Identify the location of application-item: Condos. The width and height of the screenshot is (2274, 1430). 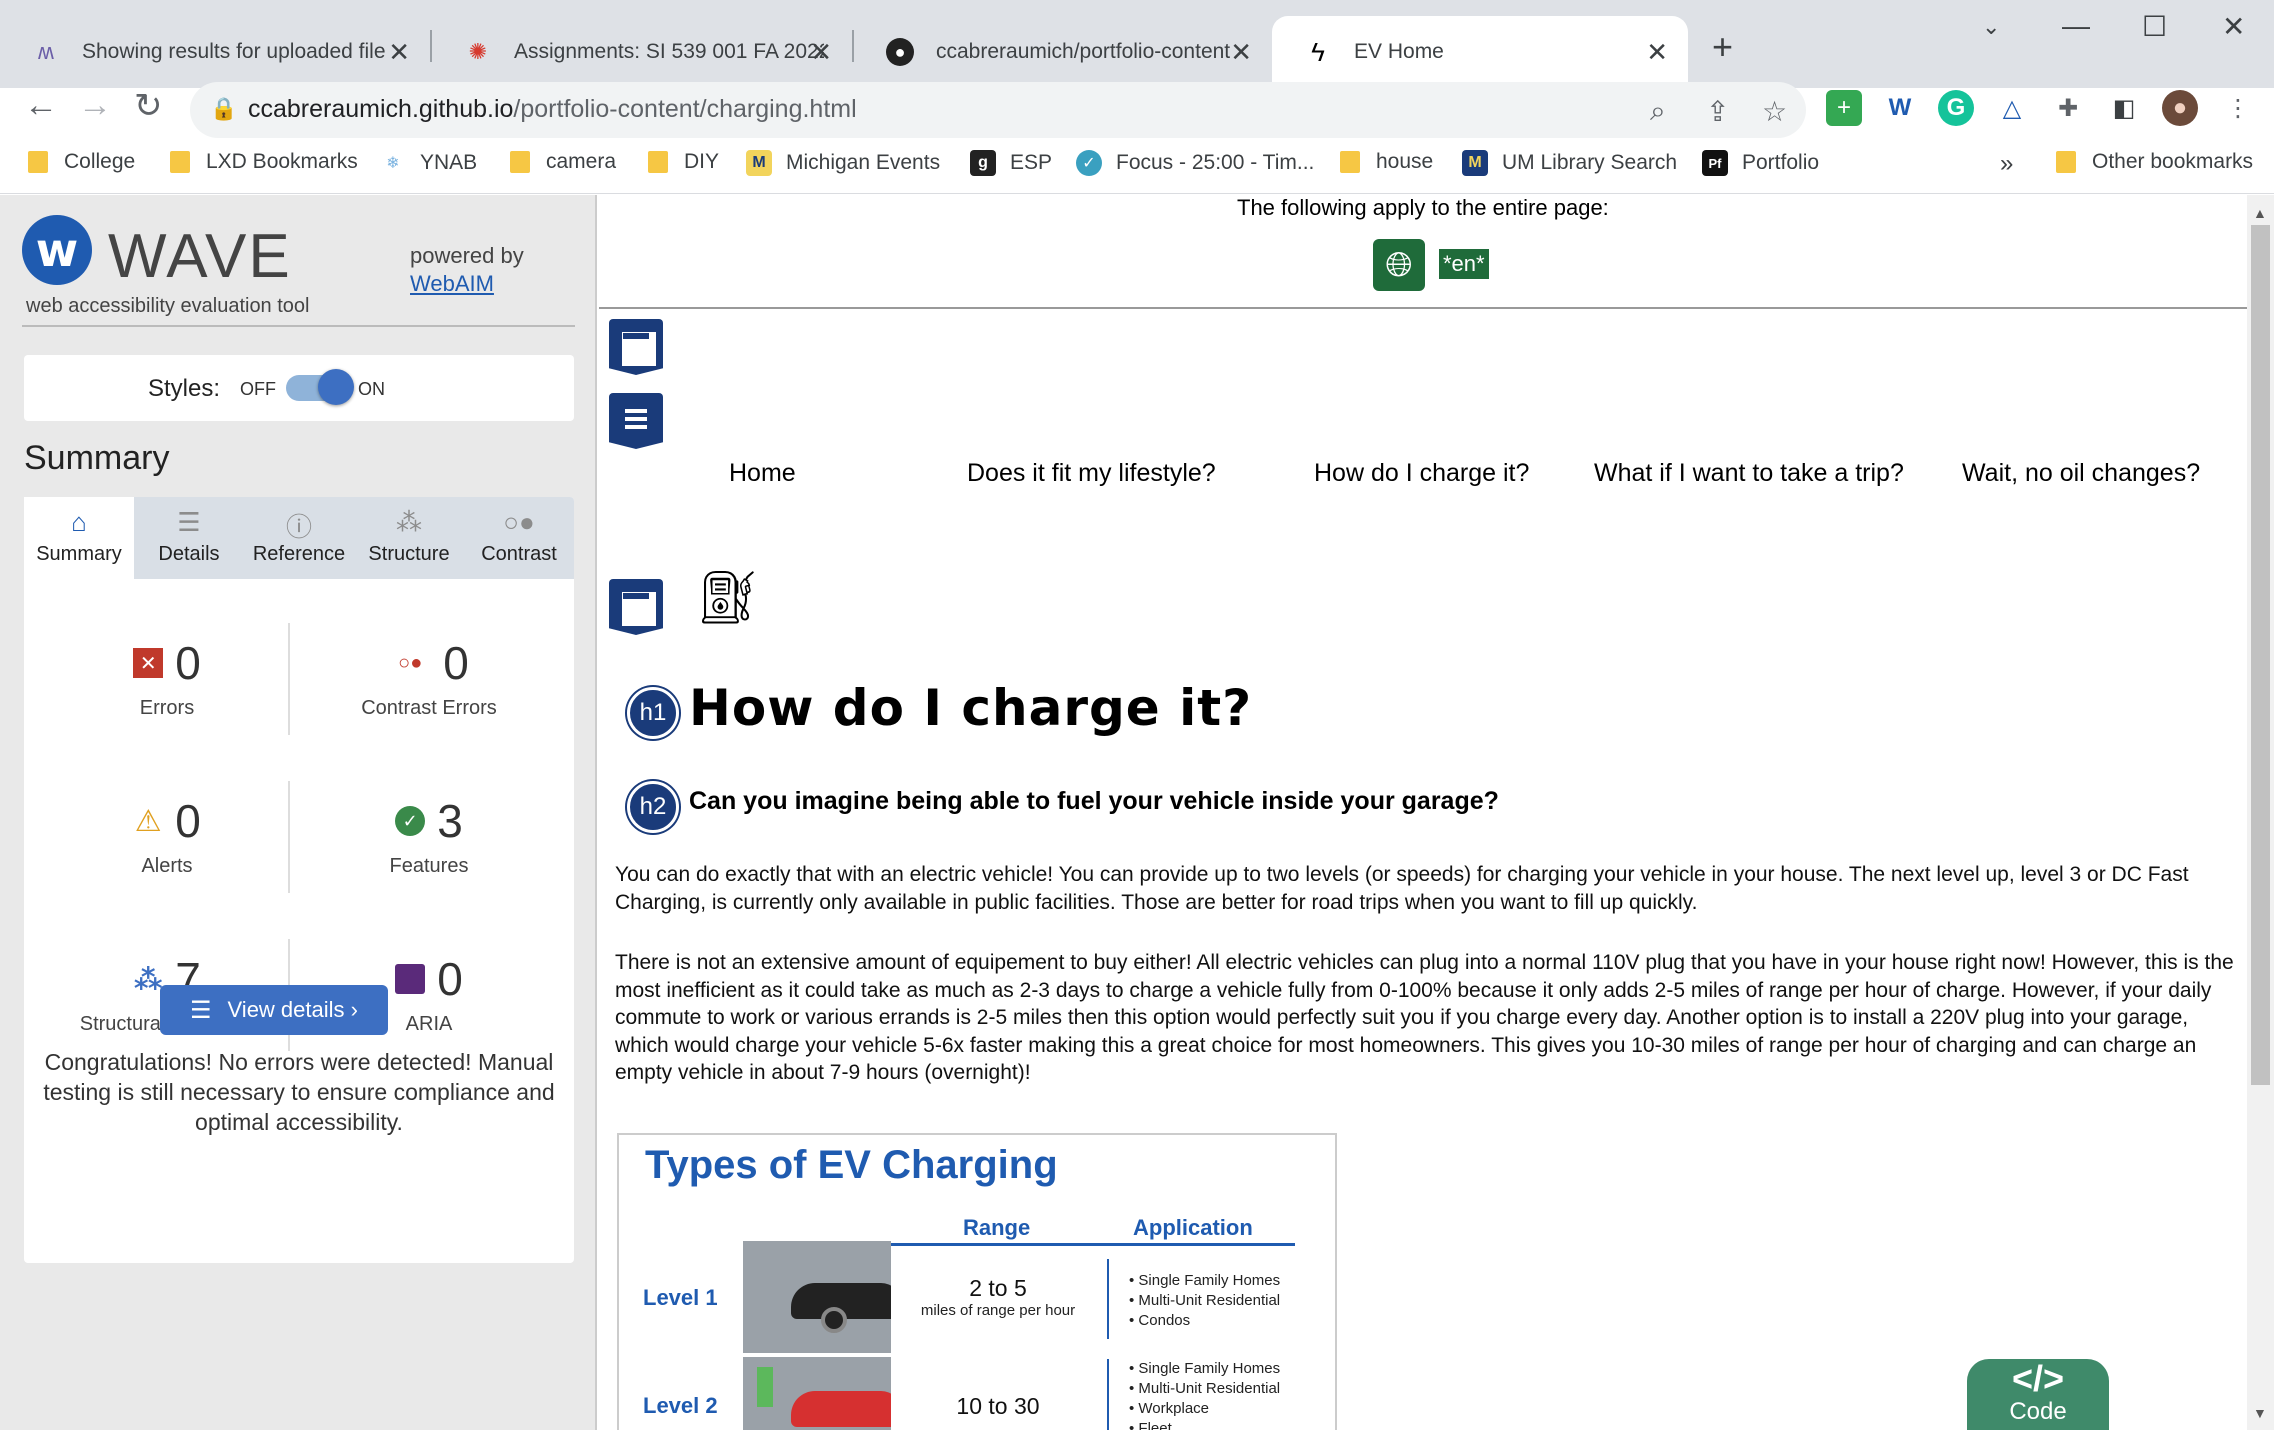
(1204, 1321).